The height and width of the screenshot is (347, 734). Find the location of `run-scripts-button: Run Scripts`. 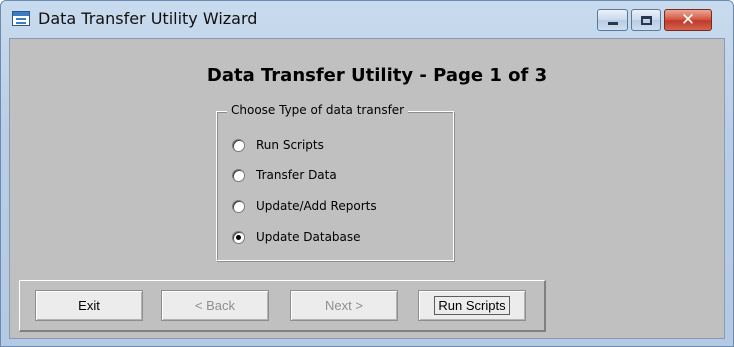

run-scripts-button: Run Scripts is located at coordinates (472, 305).